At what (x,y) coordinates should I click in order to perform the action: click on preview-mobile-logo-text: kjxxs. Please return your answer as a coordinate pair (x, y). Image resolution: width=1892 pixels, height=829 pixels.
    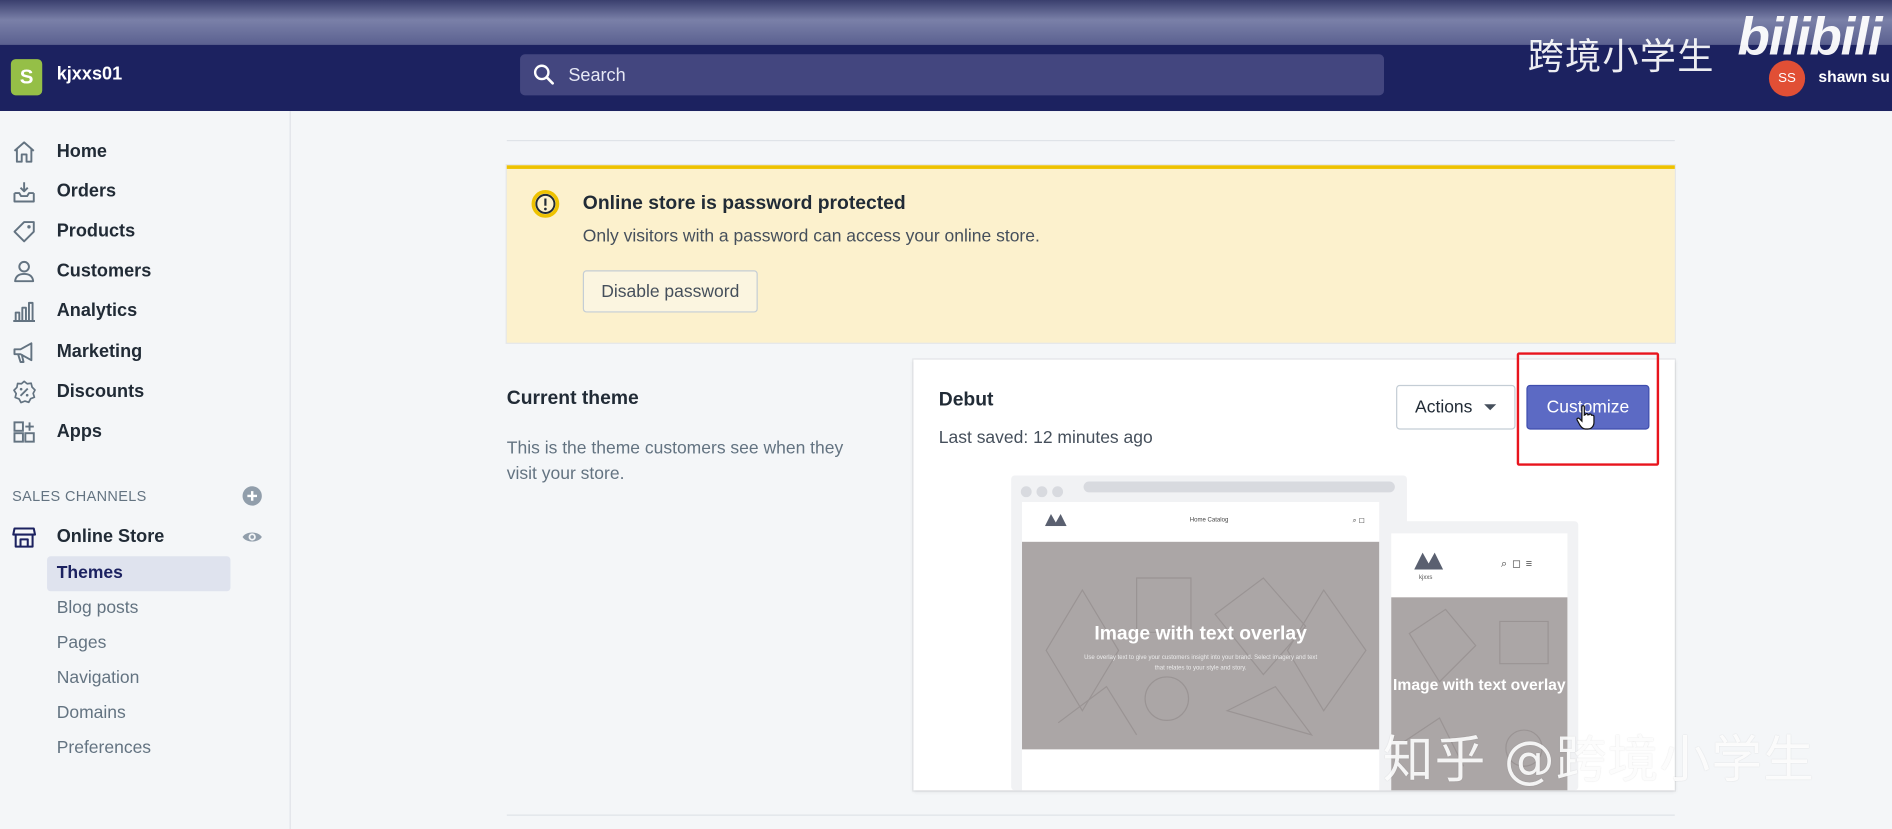
    Looking at the image, I should click on (1425, 578).